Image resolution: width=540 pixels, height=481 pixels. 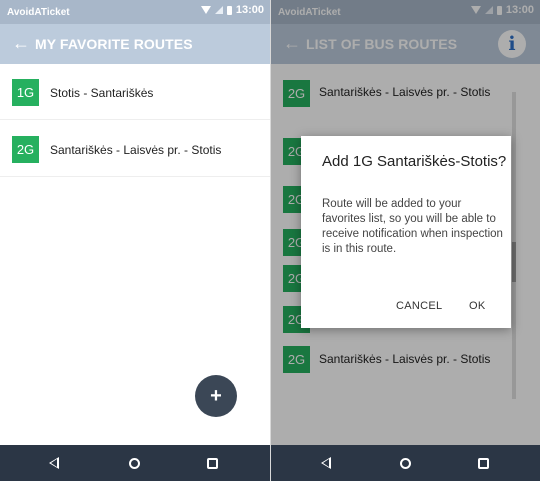 I want to click on wifi-icon, so click(x=205, y=10).